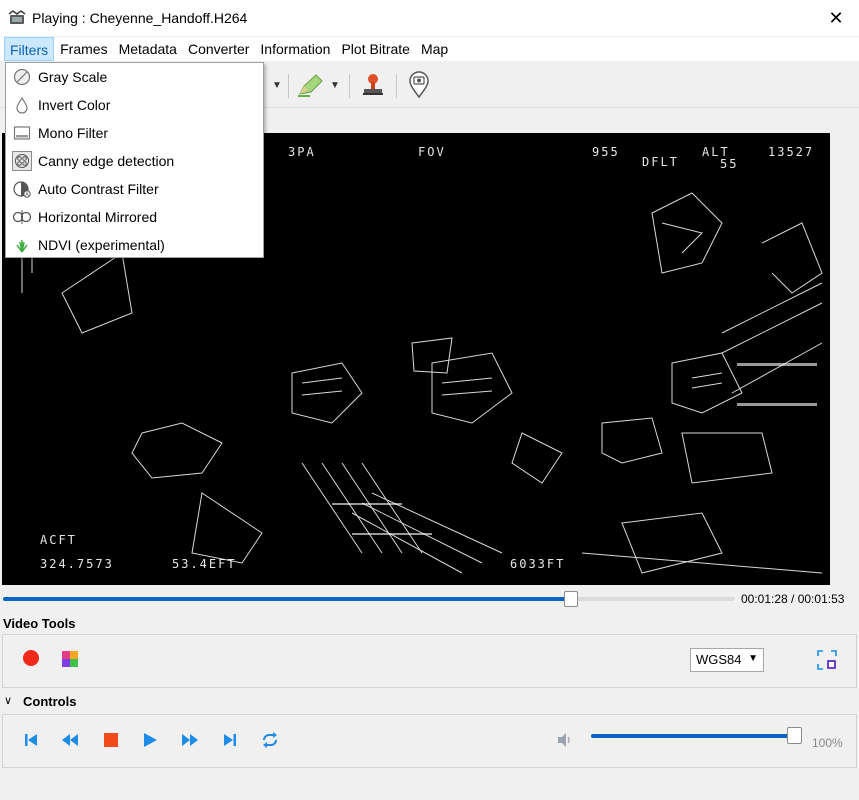 This screenshot has height=800, width=859. What do you see at coordinates (827, 660) in the screenshot?
I see `screen-capture-icon` at bounding box center [827, 660].